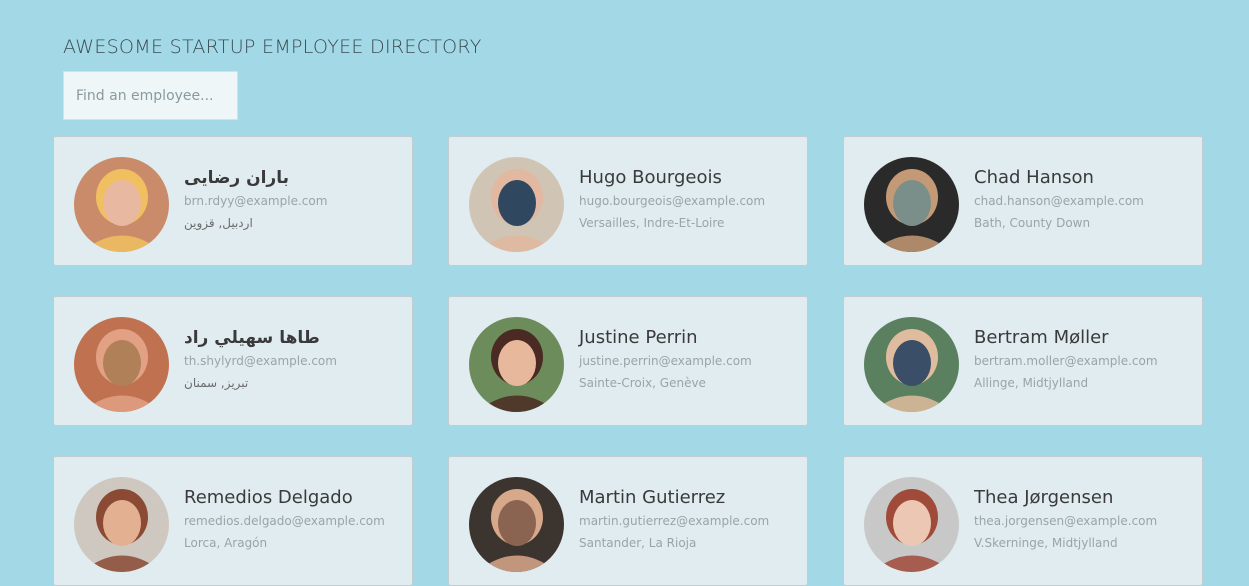 The height and width of the screenshot is (586, 1249). What do you see at coordinates (1032, 223) in the screenshot?
I see `employee-location: Bath, County Down` at bounding box center [1032, 223].